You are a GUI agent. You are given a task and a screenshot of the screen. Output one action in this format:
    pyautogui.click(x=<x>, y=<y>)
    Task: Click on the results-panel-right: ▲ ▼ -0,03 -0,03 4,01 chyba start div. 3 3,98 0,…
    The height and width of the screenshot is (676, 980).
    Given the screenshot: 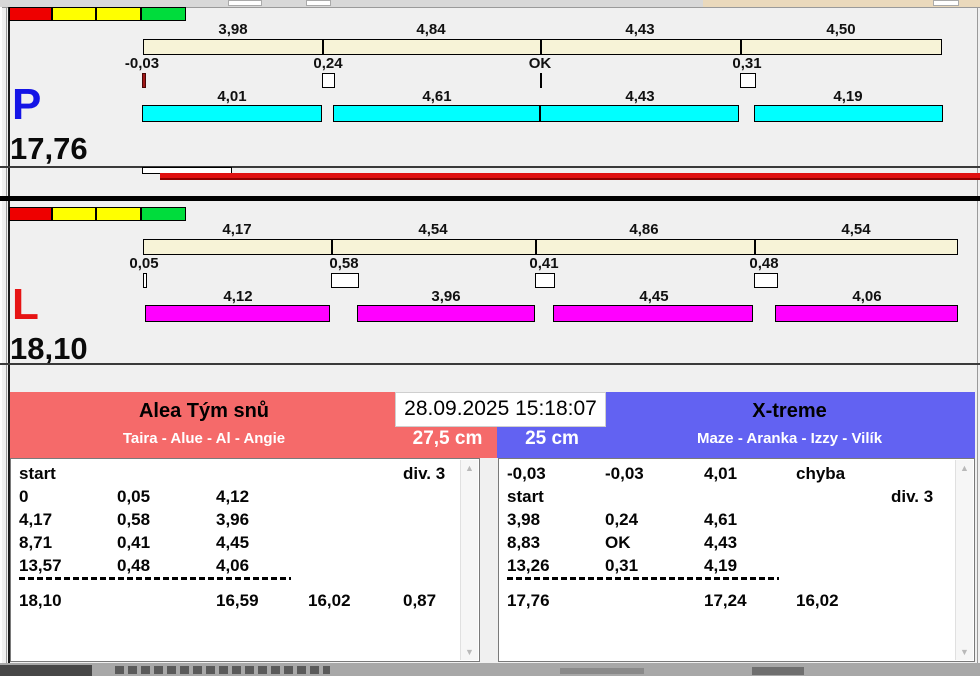 What is the action you would take?
    pyautogui.click(x=736, y=560)
    